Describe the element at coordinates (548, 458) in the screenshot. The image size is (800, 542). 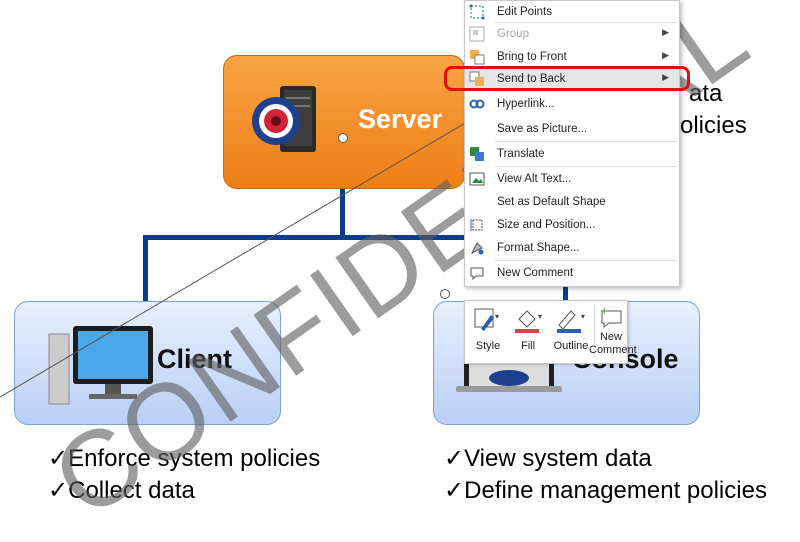
I see `console-bullet-1: ✓View system data` at that location.